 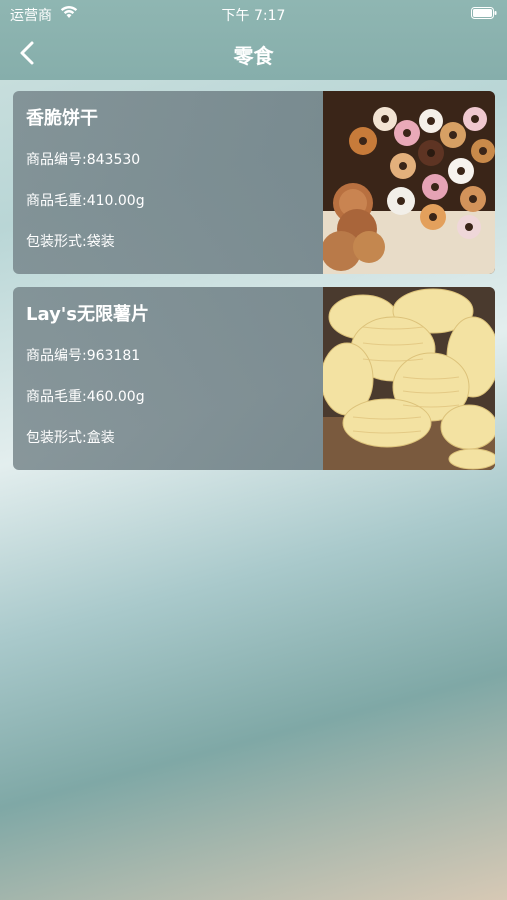 I want to click on product-image-donuts, so click(x=409, y=182).